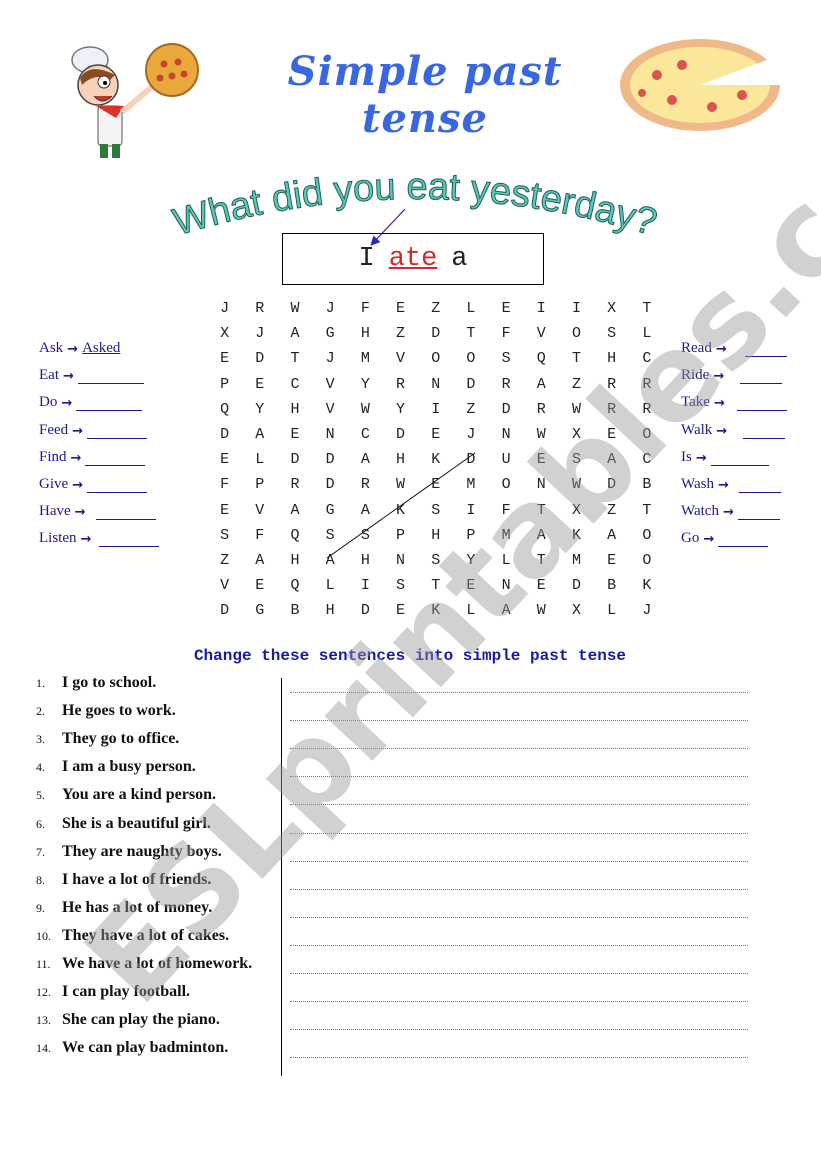 The height and width of the screenshot is (1169, 821). I want to click on grid-letter: G, so click(259, 610).